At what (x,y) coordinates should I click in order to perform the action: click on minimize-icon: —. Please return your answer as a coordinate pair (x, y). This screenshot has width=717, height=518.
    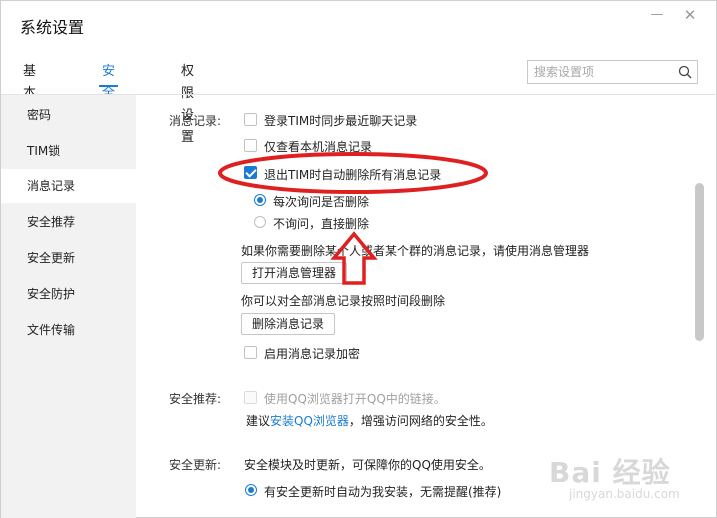
    Looking at the image, I should click on (657, 15).